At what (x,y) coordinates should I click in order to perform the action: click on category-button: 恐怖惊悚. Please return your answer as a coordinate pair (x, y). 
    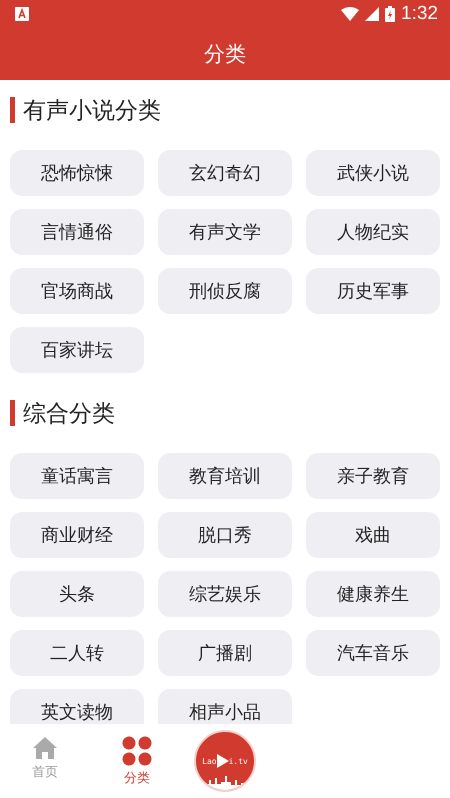
    Looking at the image, I should click on (77, 173).